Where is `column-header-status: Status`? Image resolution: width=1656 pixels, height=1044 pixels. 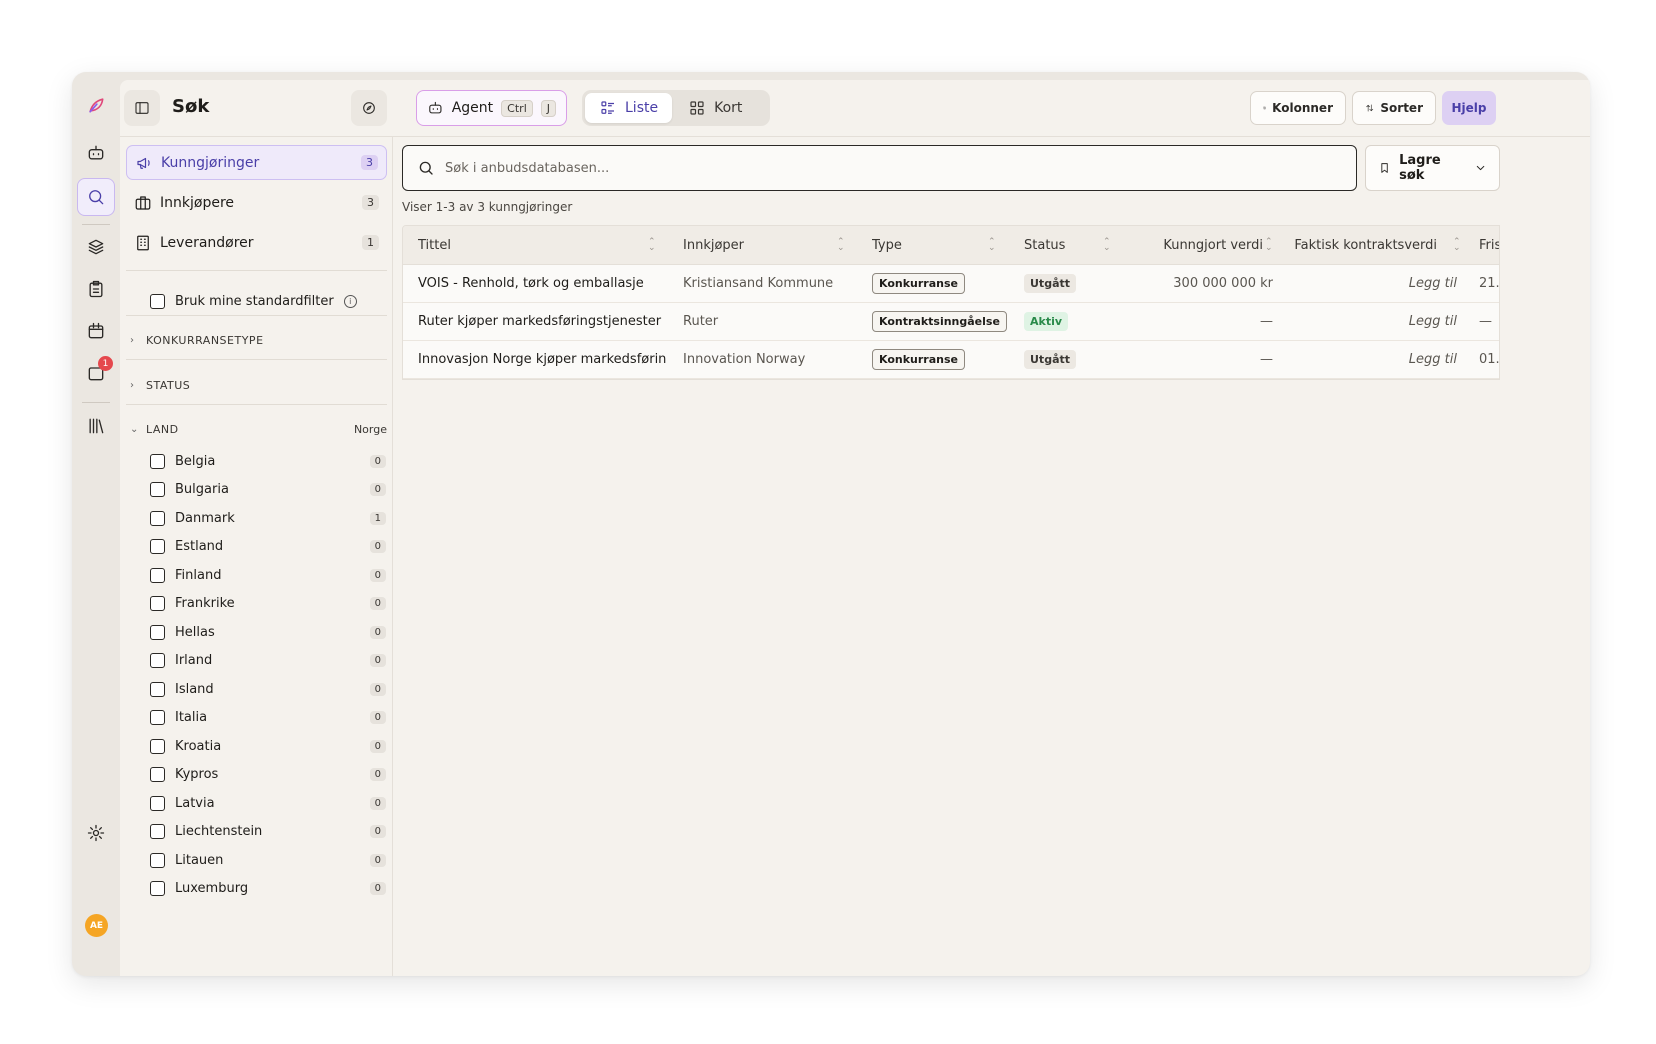
column-header-status: Status is located at coordinates (1064, 245).